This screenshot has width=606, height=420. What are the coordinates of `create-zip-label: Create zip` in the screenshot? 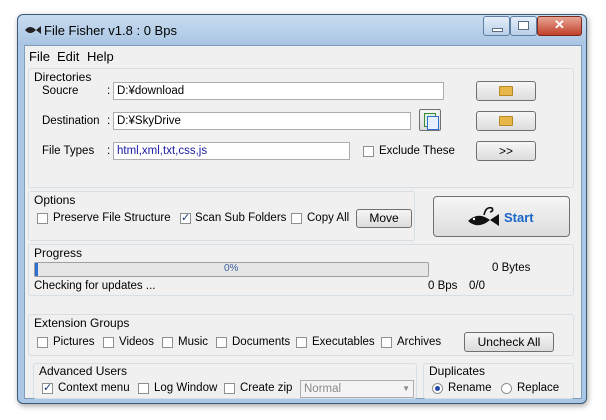 It's located at (266, 388).